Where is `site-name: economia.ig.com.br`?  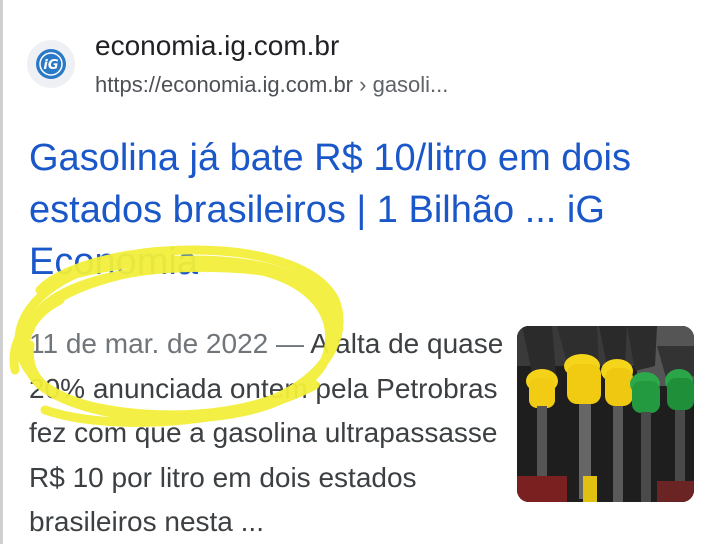
site-name: economia.ig.com.br is located at coordinates (217, 46).